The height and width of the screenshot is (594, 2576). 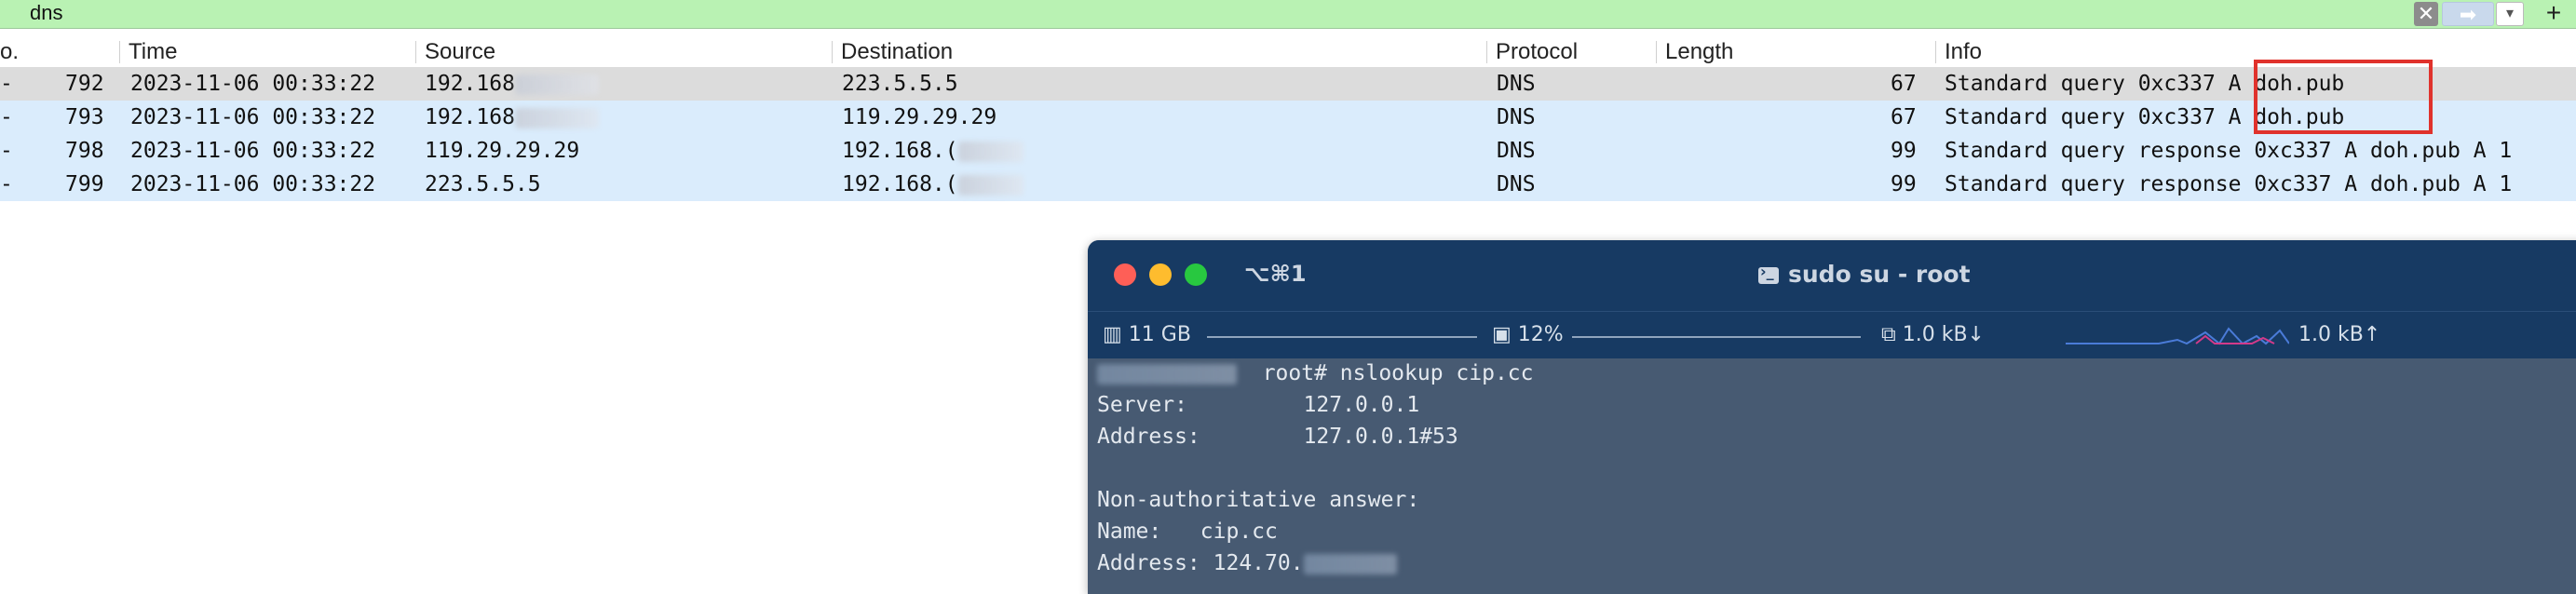 What do you see at coordinates (1160, 274) in the screenshot?
I see `minimize-window-button` at bounding box center [1160, 274].